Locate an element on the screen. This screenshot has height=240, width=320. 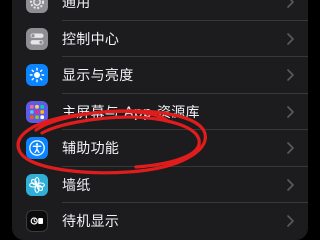
settings-row-label: 辅助功能 is located at coordinates (91, 149).